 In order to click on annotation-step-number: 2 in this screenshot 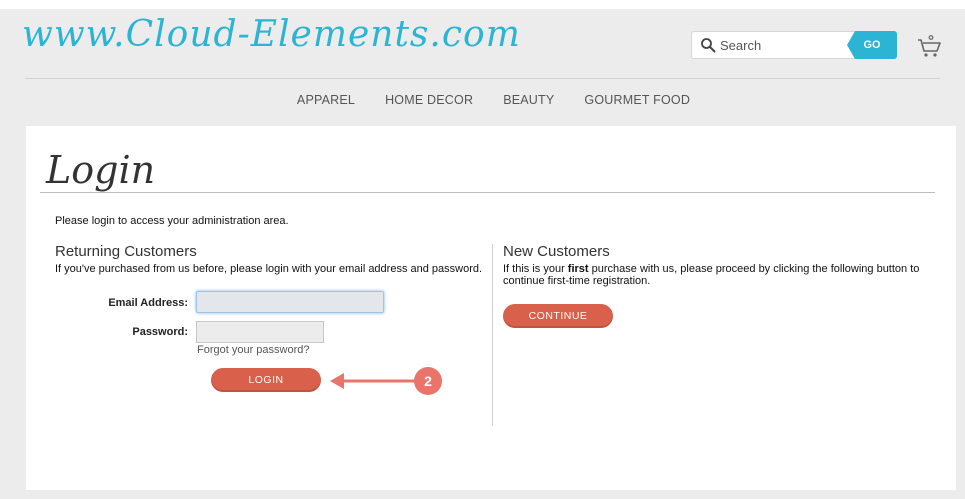, I will do `click(428, 381)`.